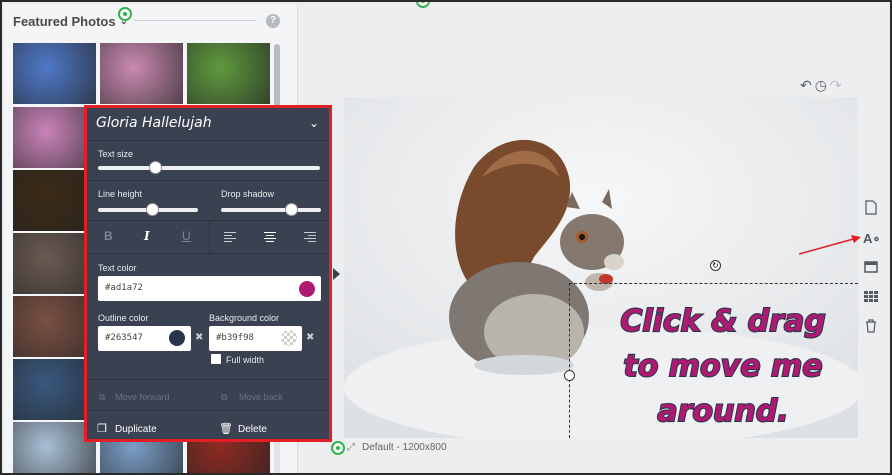 This screenshot has width=892, height=475. I want to click on move-back-button: Move back, so click(261, 397).